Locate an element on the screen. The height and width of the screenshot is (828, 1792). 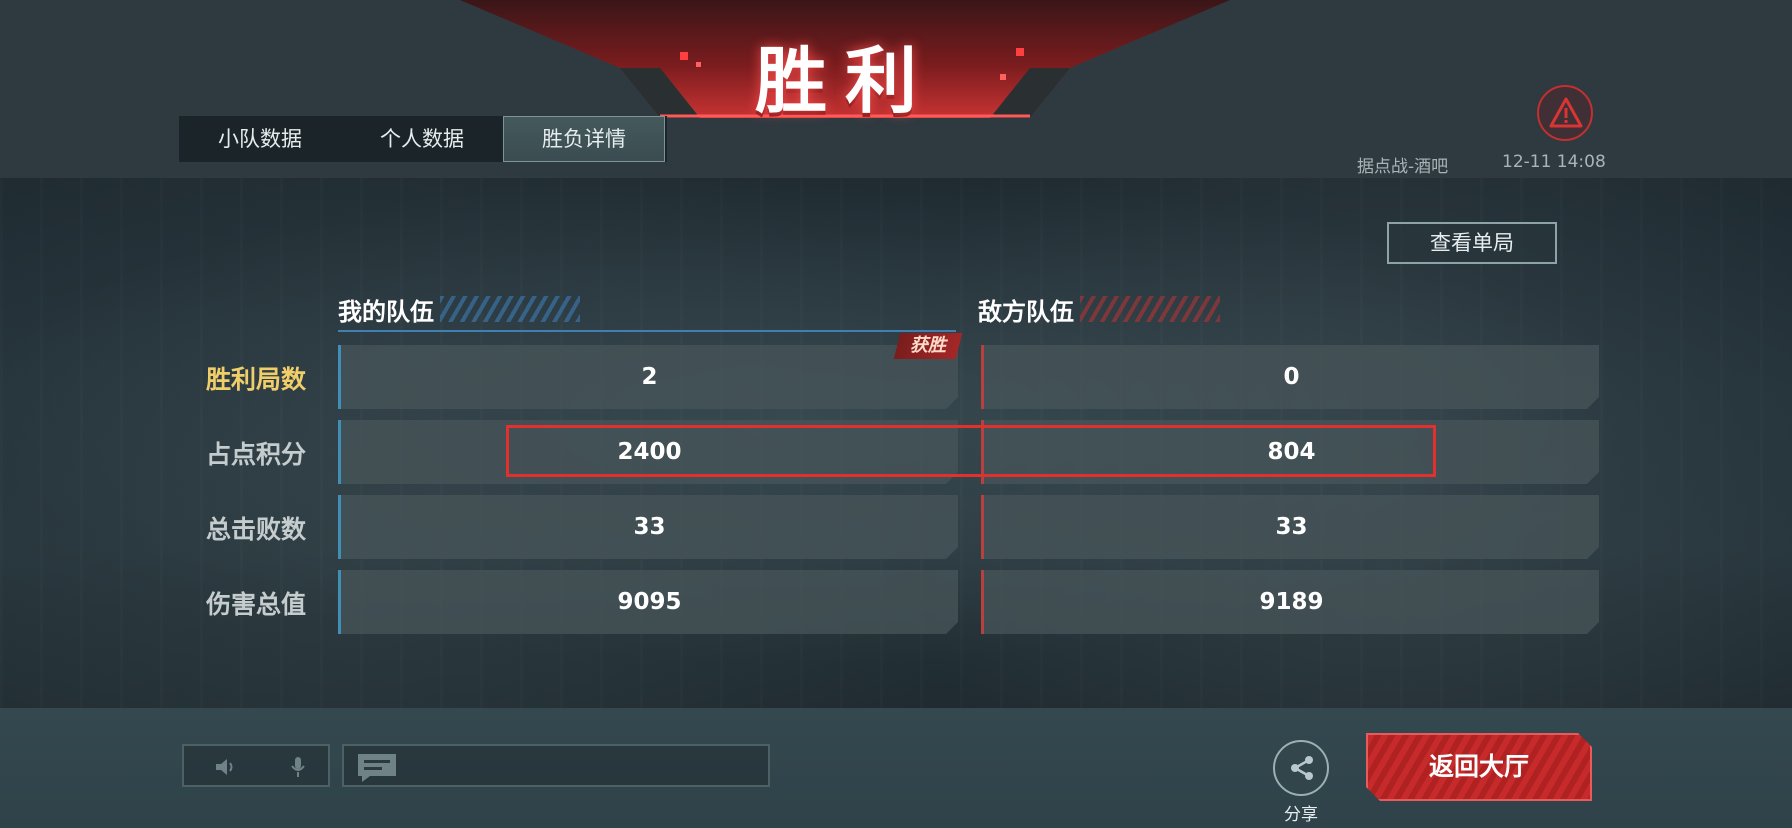
my-total-damage: 9095 is located at coordinates (648, 602).